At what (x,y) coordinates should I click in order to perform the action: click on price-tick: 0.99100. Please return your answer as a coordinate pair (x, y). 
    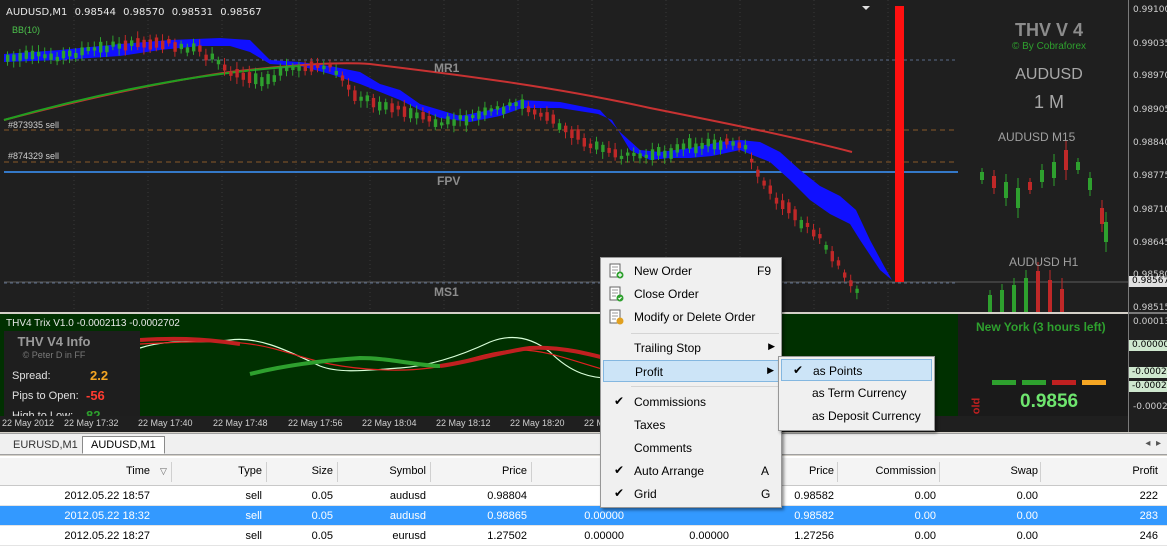
    Looking at the image, I should click on (1150, 10).